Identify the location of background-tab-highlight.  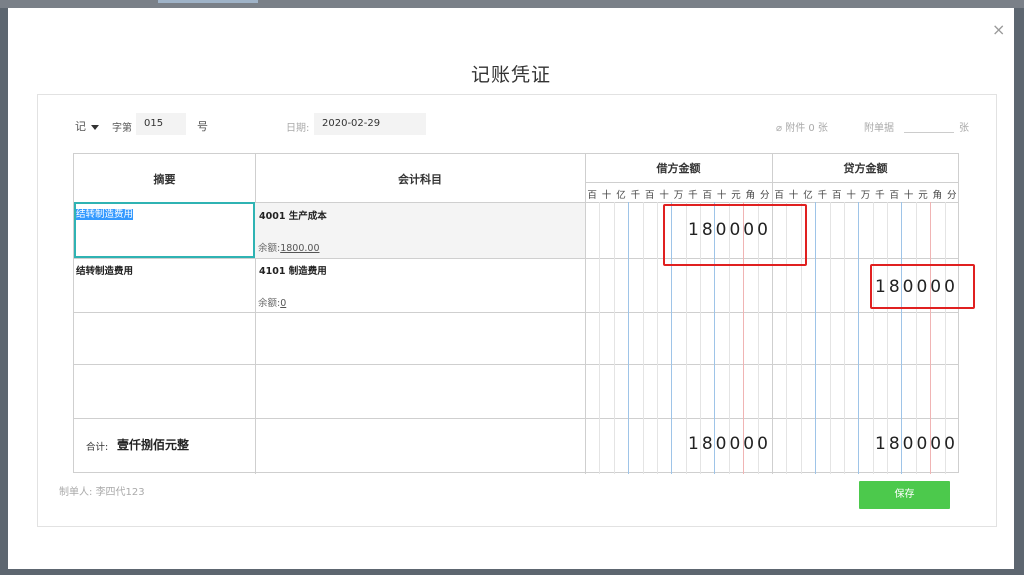
(208, 1).